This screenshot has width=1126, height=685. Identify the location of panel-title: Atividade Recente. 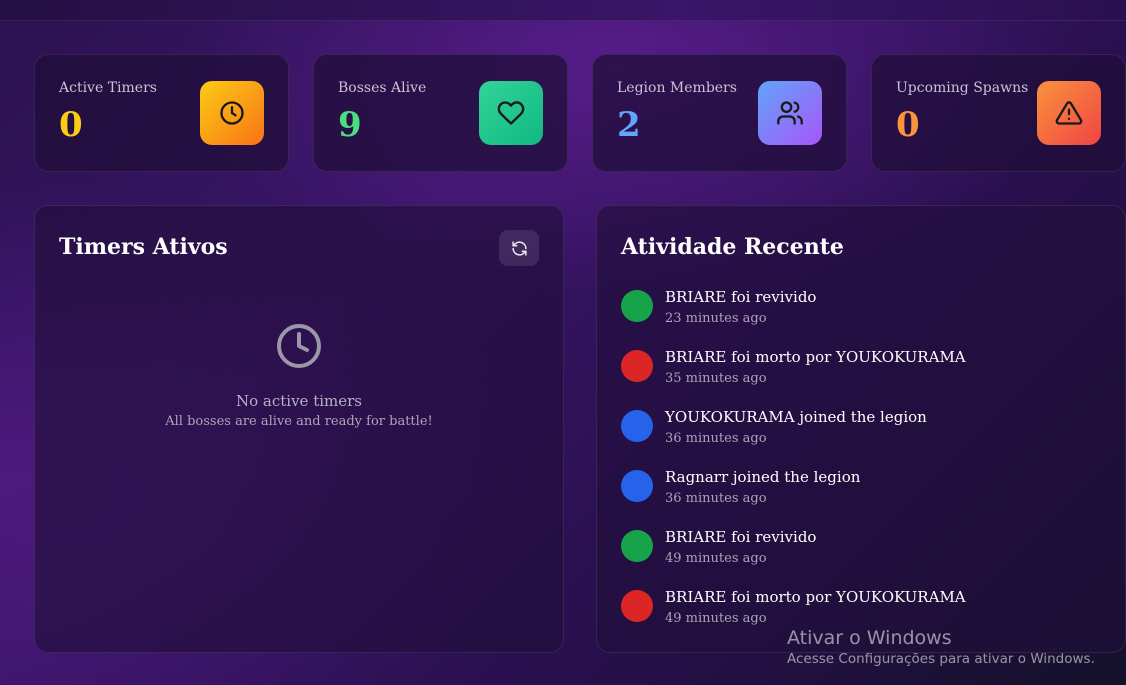
(732, 247).